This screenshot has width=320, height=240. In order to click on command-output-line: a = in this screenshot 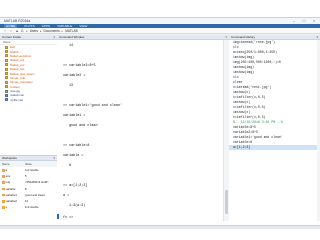, I will do `click(66, 196)`.